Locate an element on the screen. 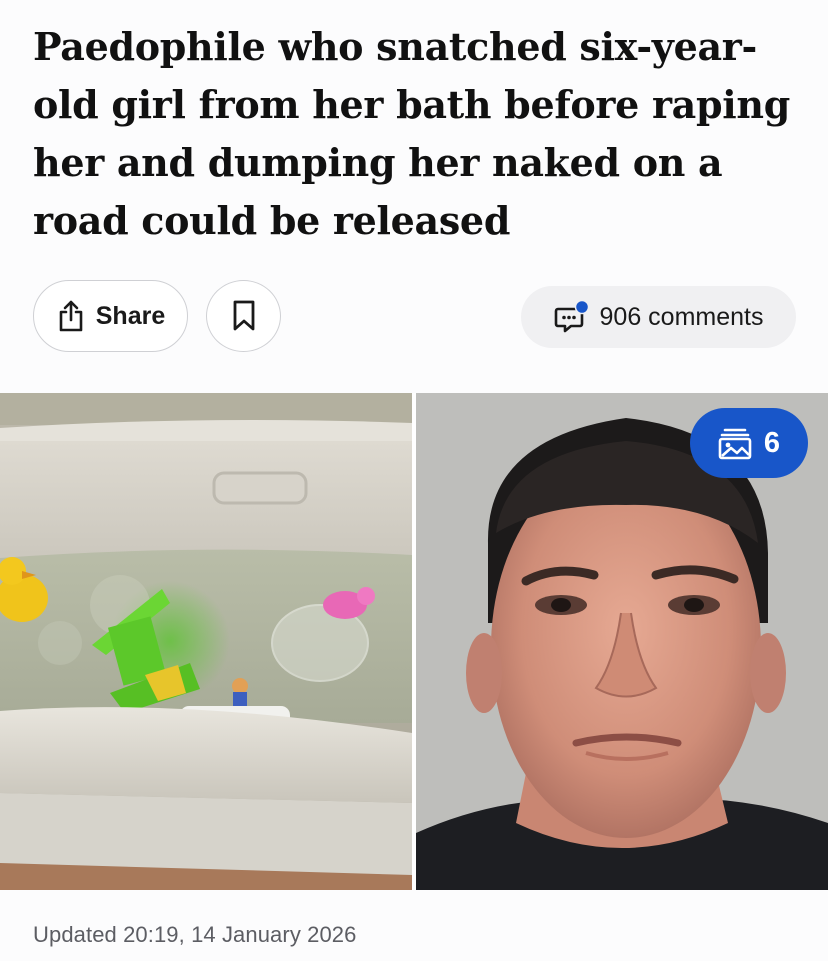  updated-timestamp: Updated 20:19, 14 January 2026 is located at coordinates (195, 934).